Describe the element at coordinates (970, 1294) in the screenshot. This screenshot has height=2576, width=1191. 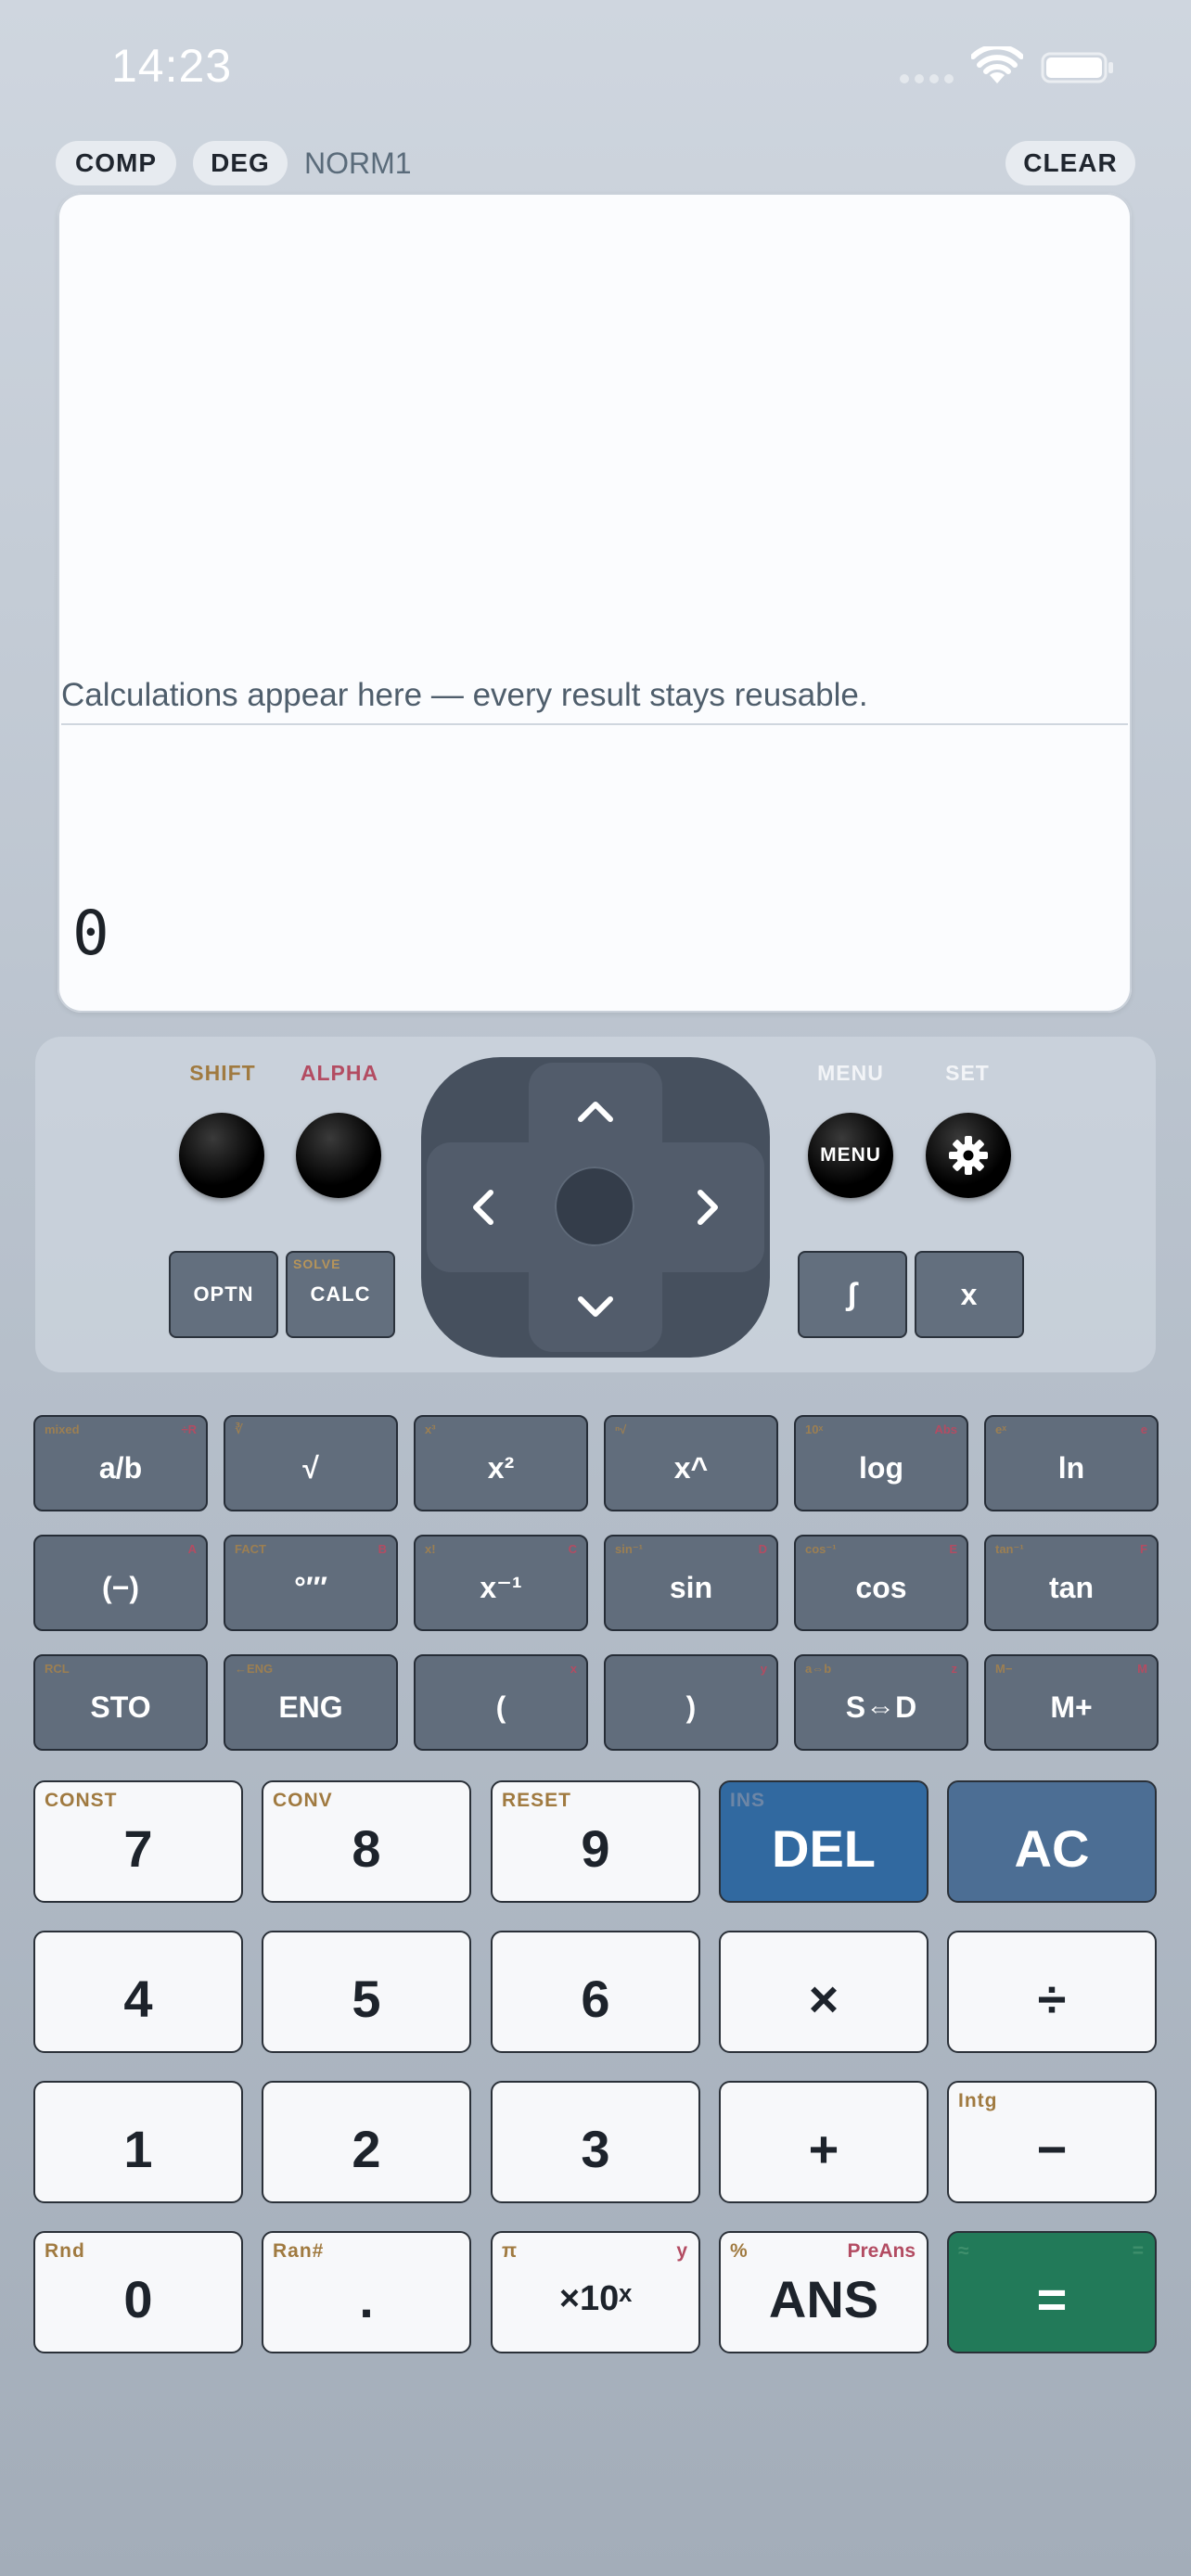
I see `variable-x-button: x` at that location.